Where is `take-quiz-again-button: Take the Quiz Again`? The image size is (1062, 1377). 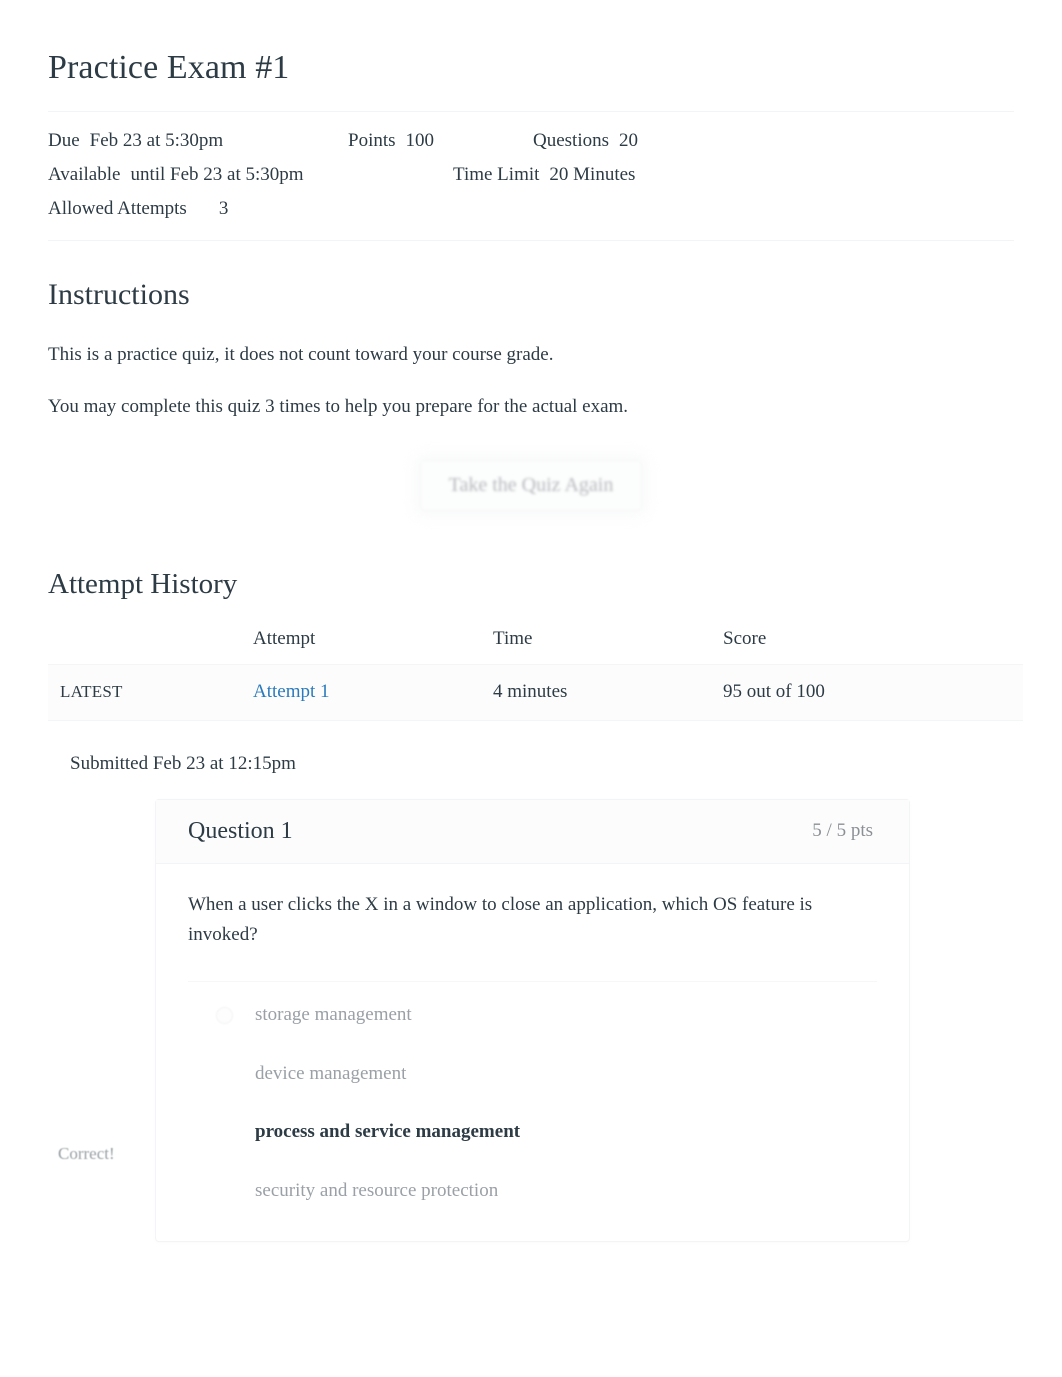 take-quiz-again-button: Take the Quiz Again is located at coordinates (531, 485).